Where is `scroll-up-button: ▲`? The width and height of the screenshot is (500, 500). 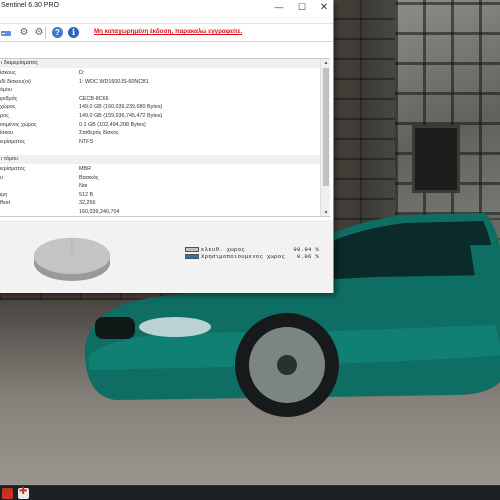
scroll-up-button: ▲ is located at coordinates (325, 63).